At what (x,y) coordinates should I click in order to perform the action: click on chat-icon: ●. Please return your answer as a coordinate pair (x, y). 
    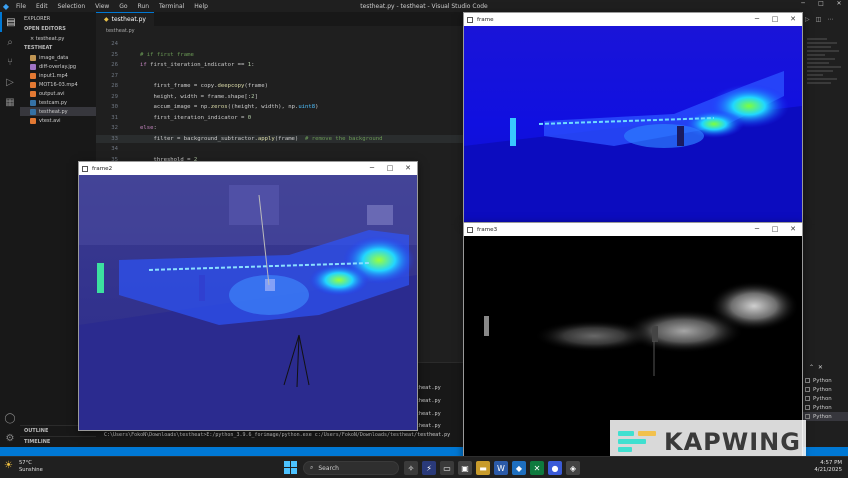
    Looking at the image, I should click on (555, 468).